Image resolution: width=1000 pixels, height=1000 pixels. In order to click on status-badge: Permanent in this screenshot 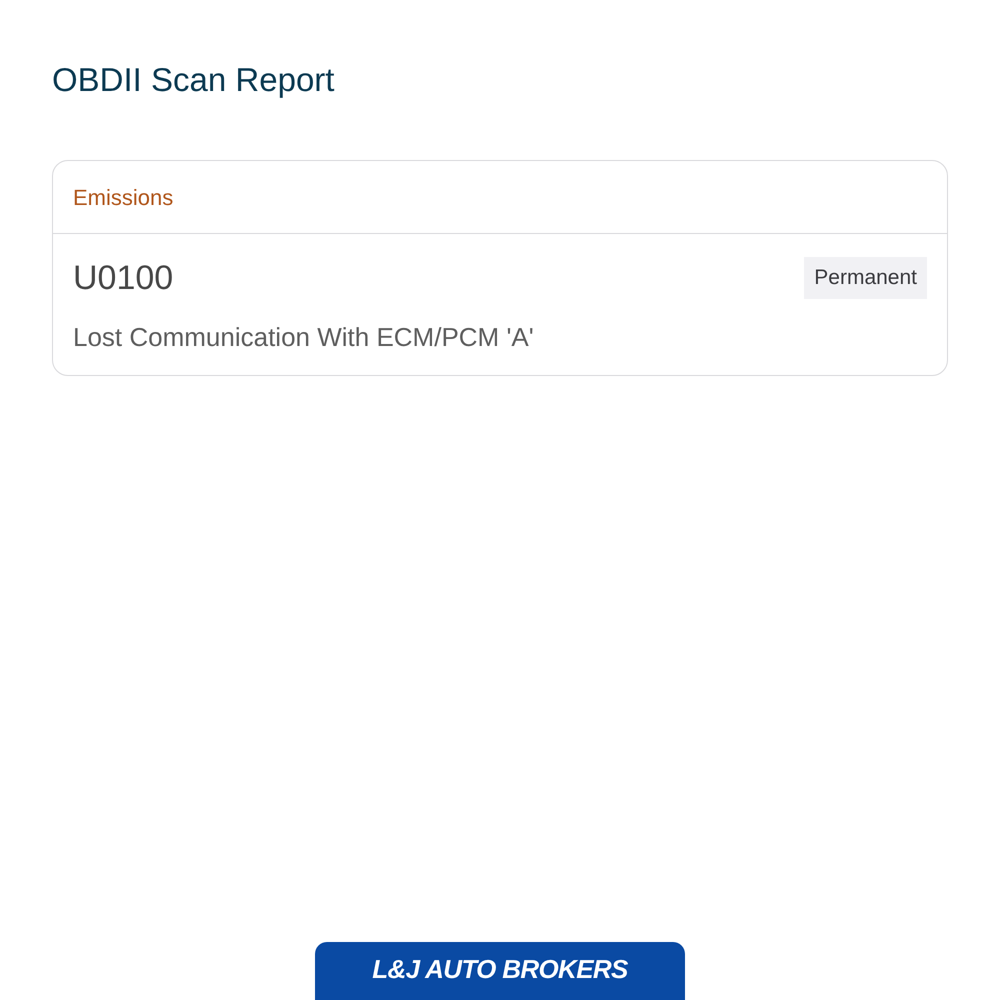, I will do `click(865, 278)`.